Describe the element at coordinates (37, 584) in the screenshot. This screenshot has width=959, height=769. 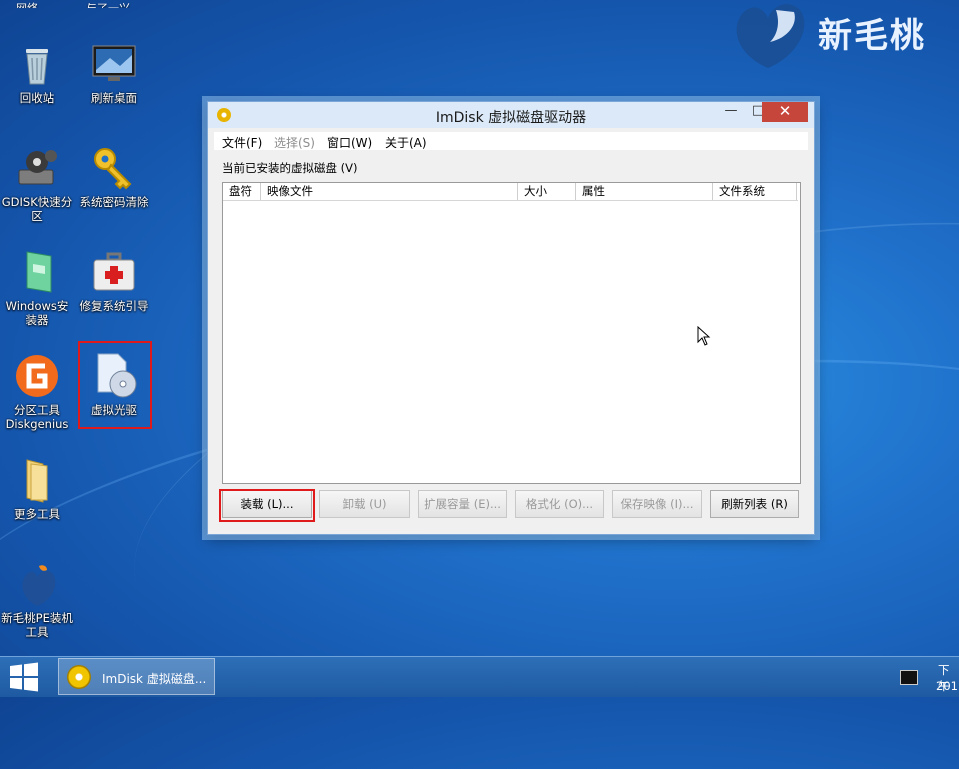
I see `peach-icon` at that location.